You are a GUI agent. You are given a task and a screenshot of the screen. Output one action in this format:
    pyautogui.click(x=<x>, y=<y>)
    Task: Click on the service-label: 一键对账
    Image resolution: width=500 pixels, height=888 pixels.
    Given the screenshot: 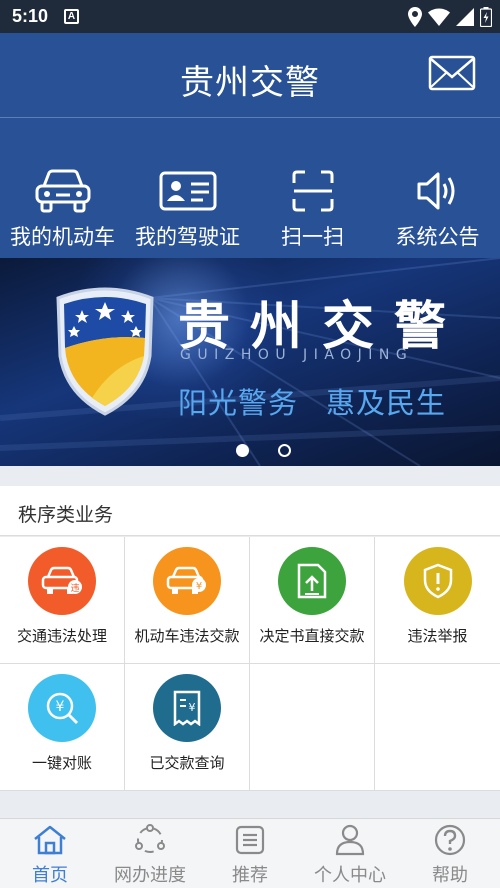 What is the action you would take?
    pyautogui.click(x=61, y=763)
    